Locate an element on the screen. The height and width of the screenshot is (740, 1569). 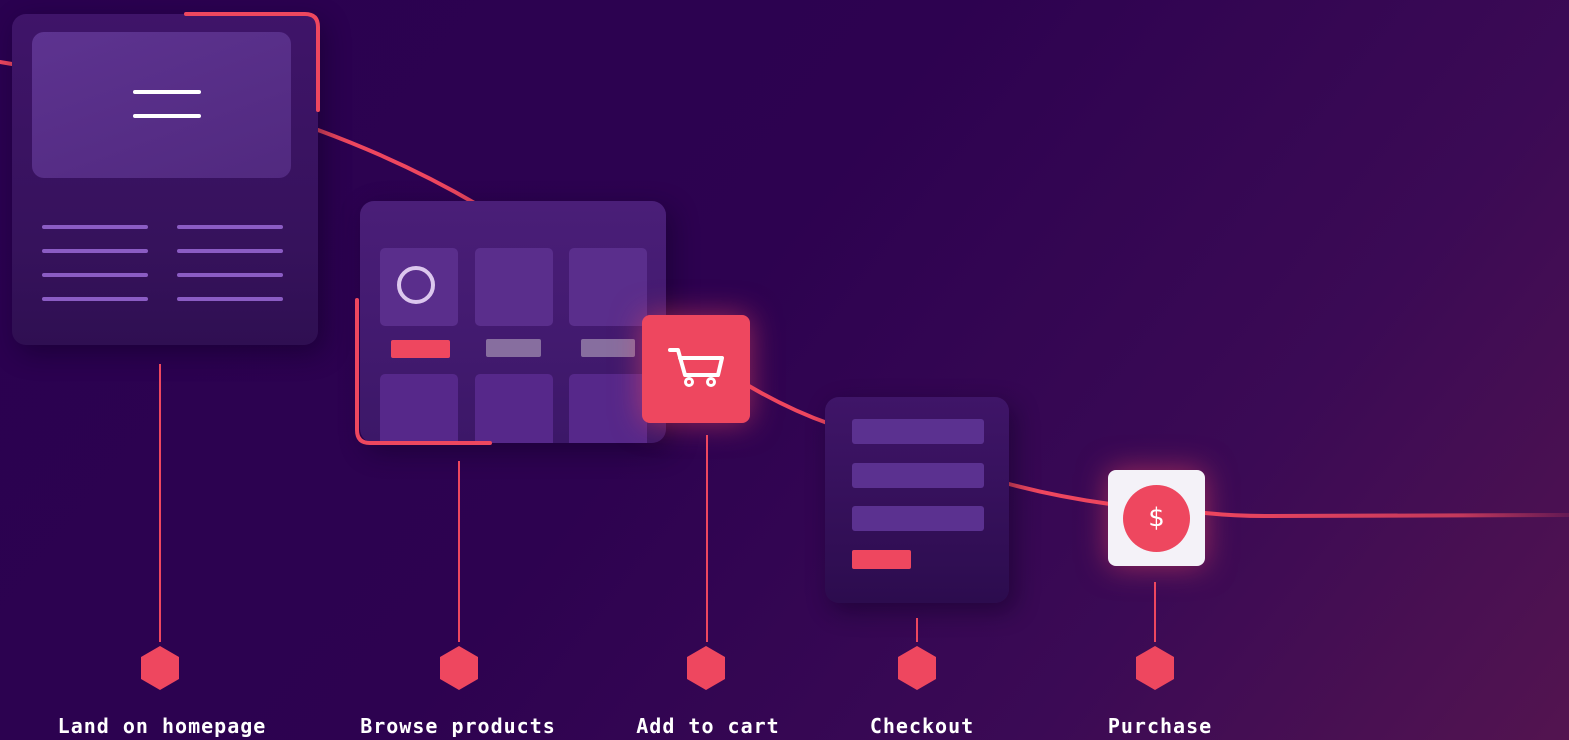
step-label-checkout: Checkout is located at coordinates (922, 726).